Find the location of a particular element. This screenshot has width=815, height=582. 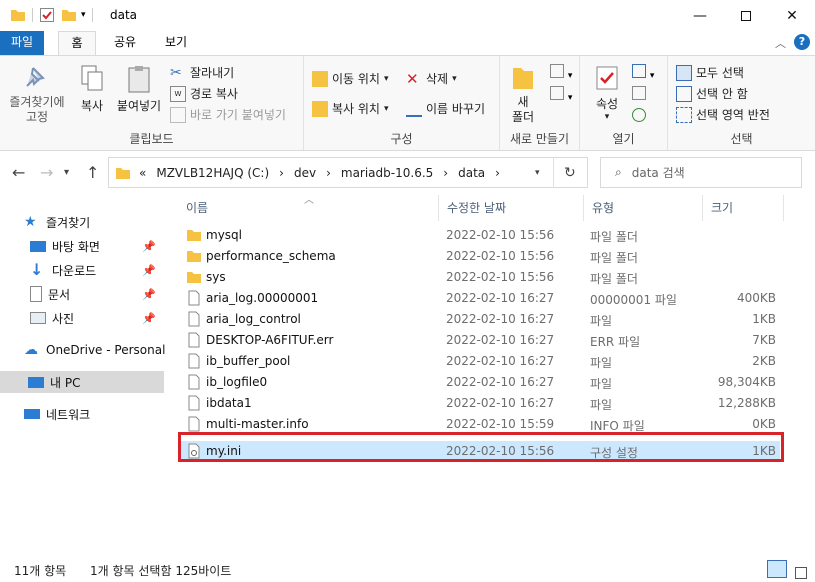

breadcrumb-item: MZVLB12HAJQ (C:) is located at coordinates (212, 173).